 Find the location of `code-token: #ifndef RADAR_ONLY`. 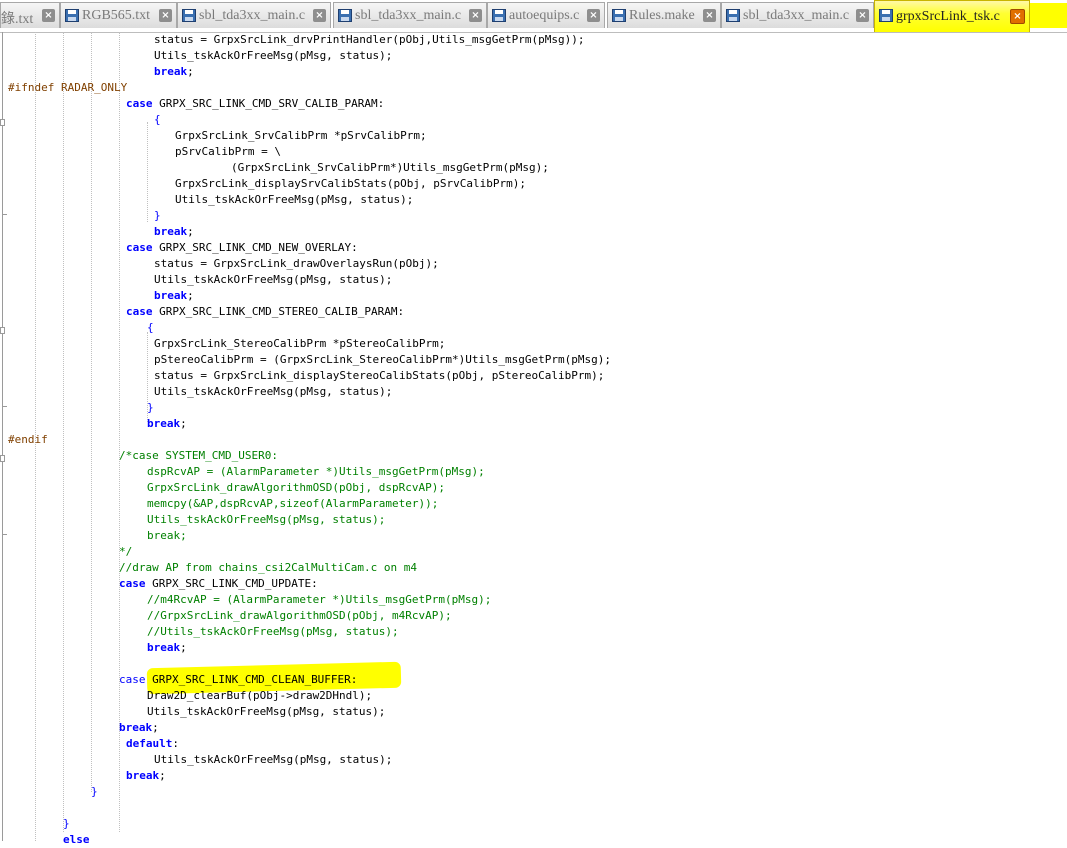

code-token: #ifndef RADAR_ONLY is located at coordinates (68, 87).